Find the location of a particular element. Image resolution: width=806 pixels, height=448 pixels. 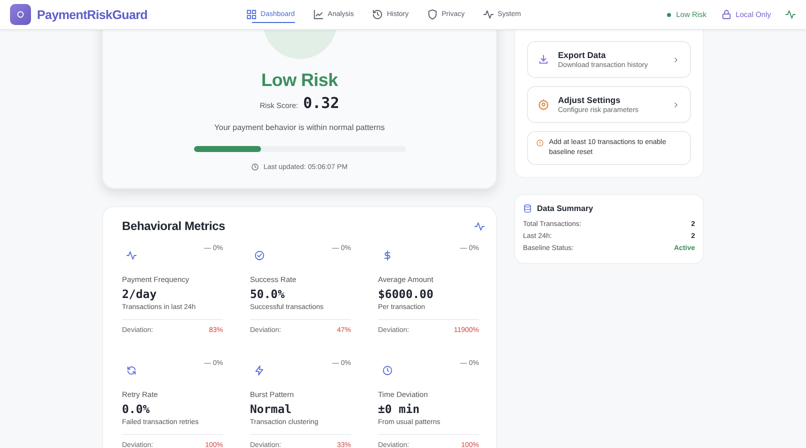

info-icon is located at coordinates (540, 143).